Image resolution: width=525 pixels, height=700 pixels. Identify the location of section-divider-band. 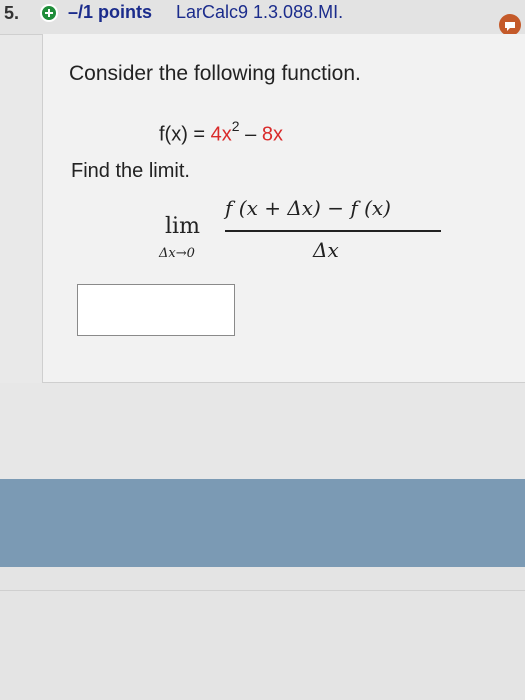
(262, 523).